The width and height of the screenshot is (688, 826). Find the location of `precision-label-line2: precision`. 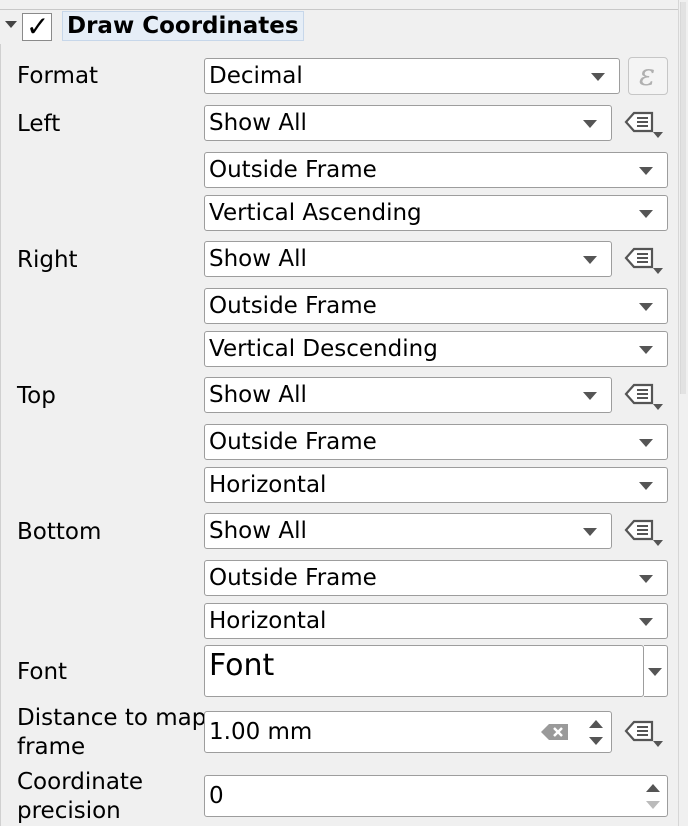

precision-label-line2: precision is located at coordinates (69, 811).